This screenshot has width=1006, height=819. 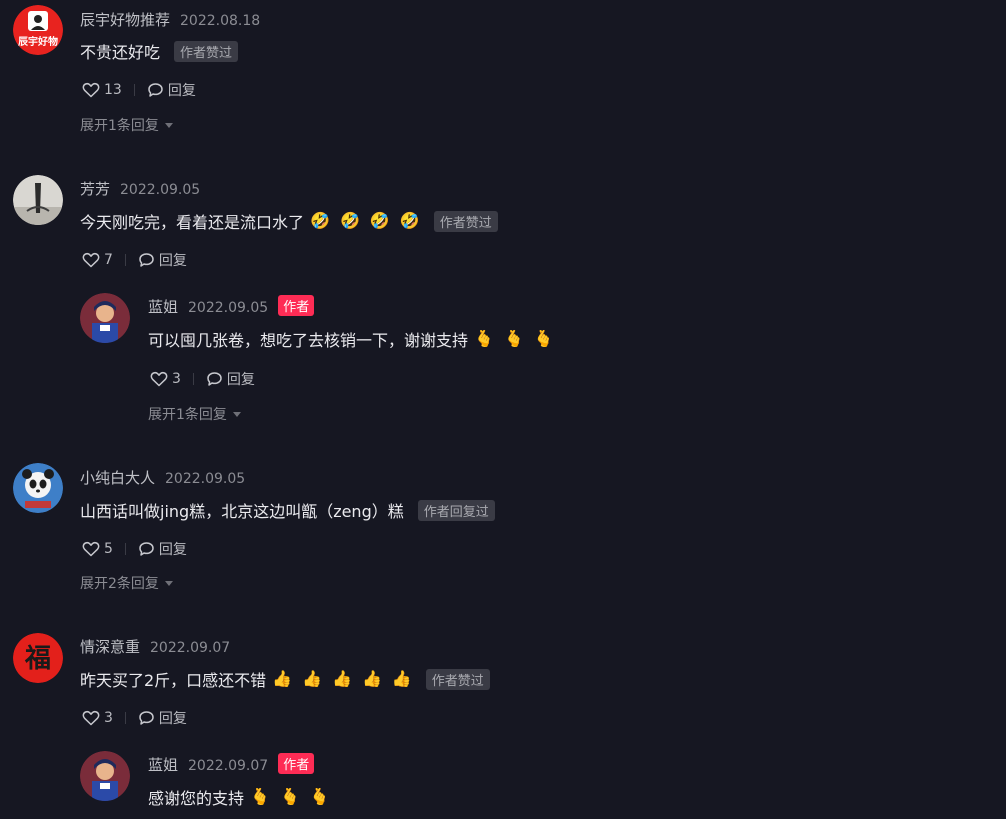 I want to click on author-badge: 作者, so click(x=296, y=763).